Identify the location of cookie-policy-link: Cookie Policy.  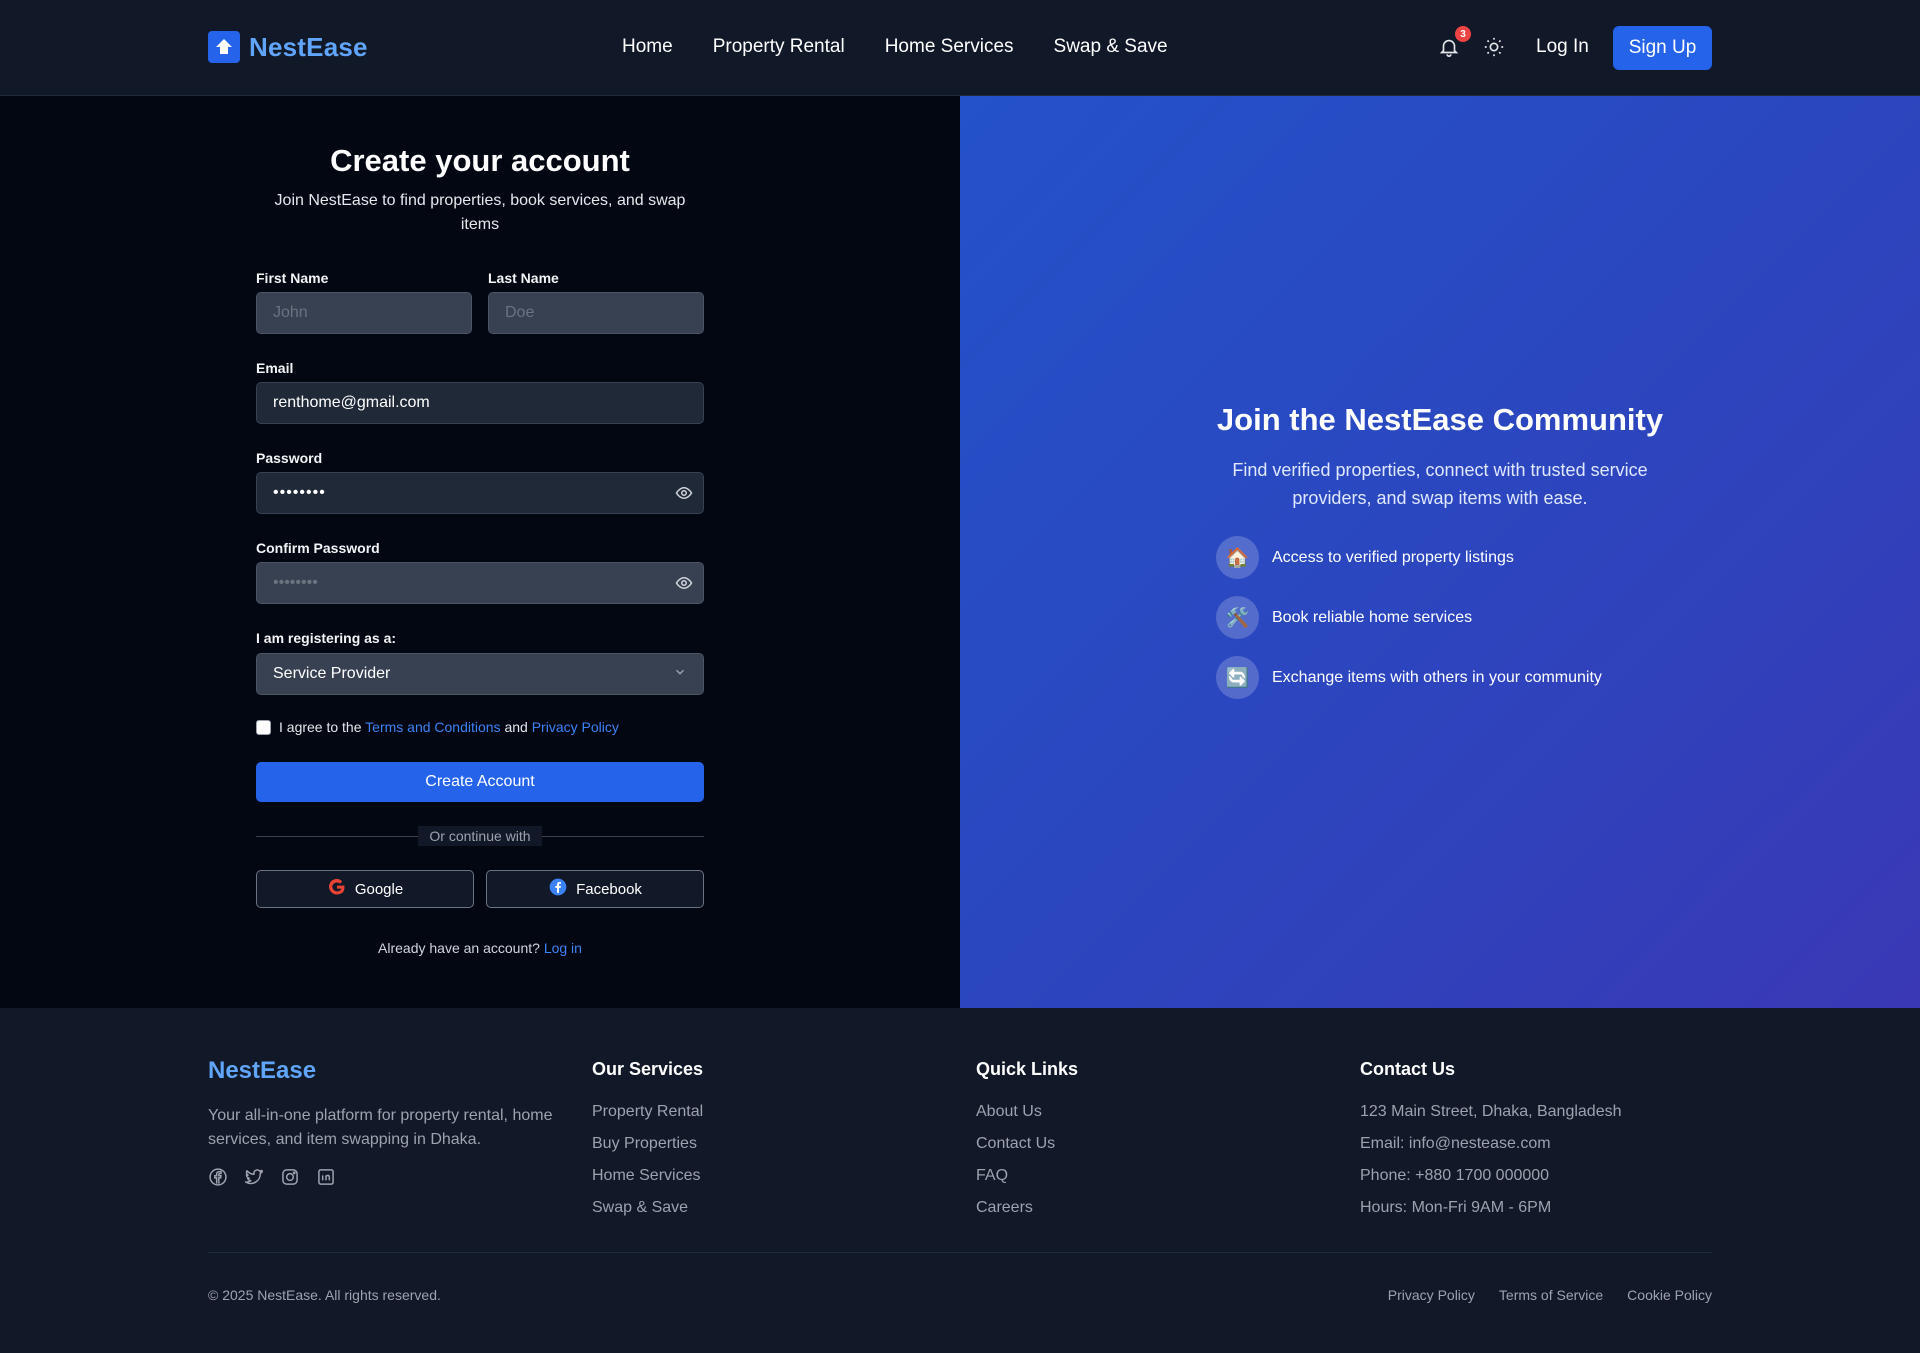
(1669, 1295).